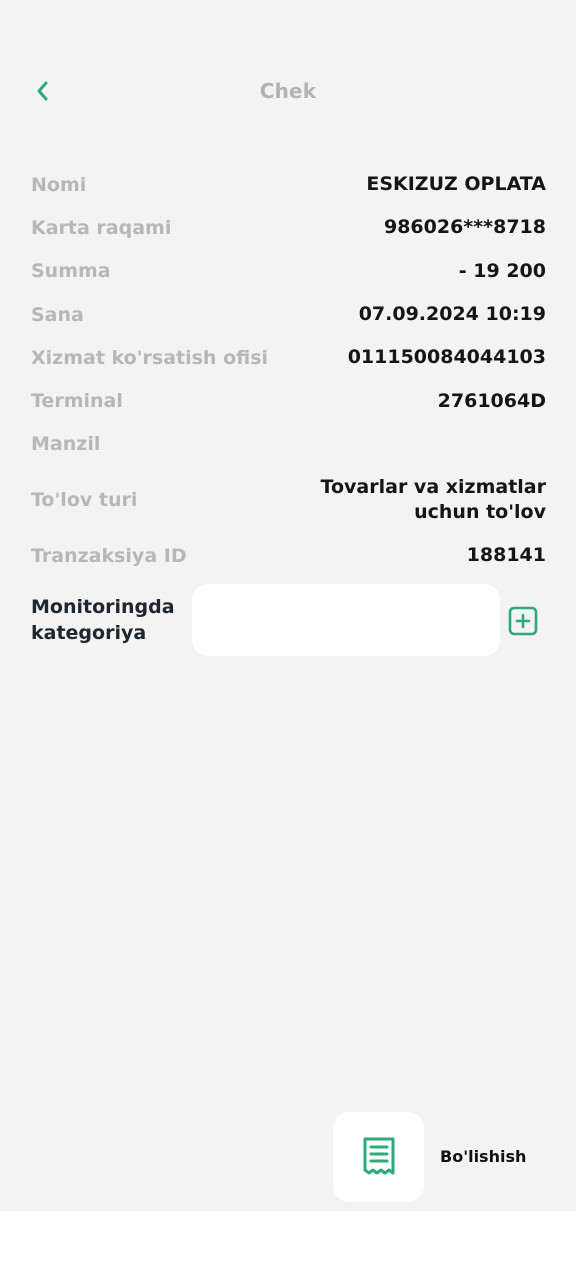  Describe the element at coordinates (433, 500) in the screenshot. I see `detail-value: Tovarlar va xizmatlar uchun to'lov` at that location.